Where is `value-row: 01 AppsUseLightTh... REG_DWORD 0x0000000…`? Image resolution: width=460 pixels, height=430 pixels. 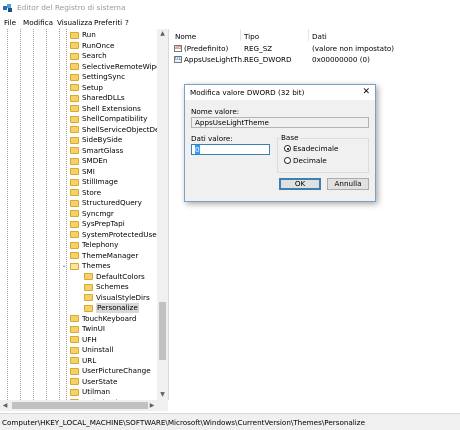
value-row: 01 AppsUseLightTh... REG_DWORD 0x0000000… is located at coordinates (315, 59).